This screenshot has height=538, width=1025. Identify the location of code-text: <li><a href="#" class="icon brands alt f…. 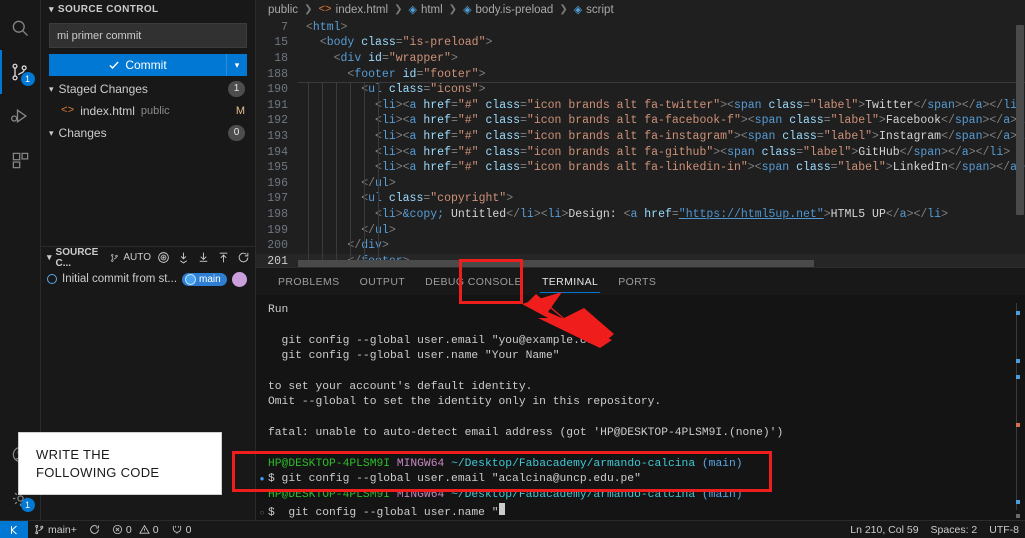
(700, 136).